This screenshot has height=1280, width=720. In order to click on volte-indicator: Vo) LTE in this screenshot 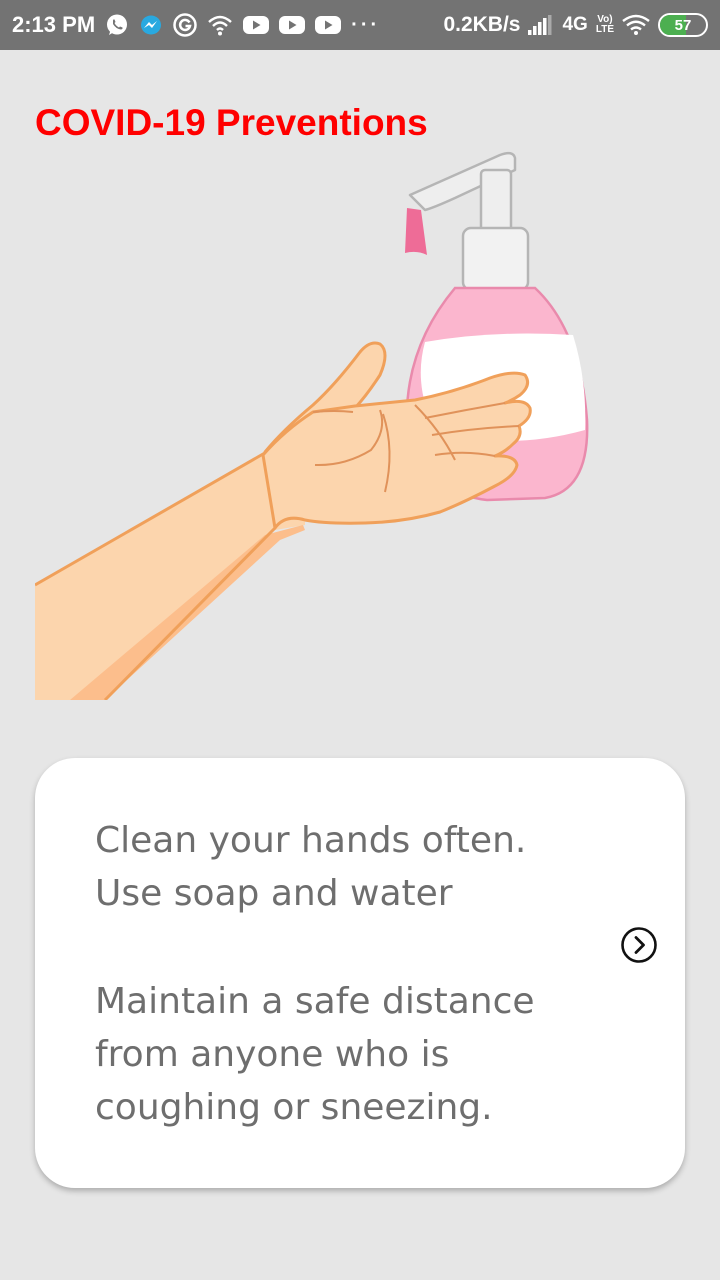, I will do `click(605, 25)`.